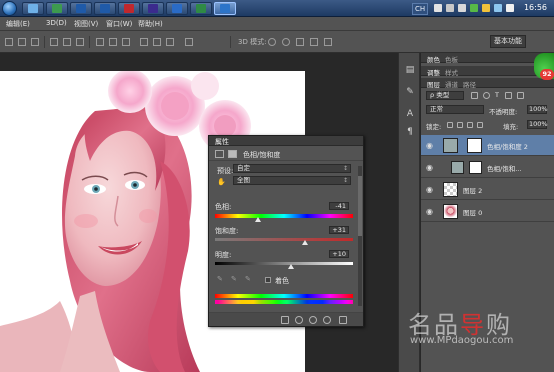 The image size is (554, 372). What do you see at coordinates (150, 24) in the screenshot?
I see `menu-help: 帮助(H)` at bounding box center [150, 24].